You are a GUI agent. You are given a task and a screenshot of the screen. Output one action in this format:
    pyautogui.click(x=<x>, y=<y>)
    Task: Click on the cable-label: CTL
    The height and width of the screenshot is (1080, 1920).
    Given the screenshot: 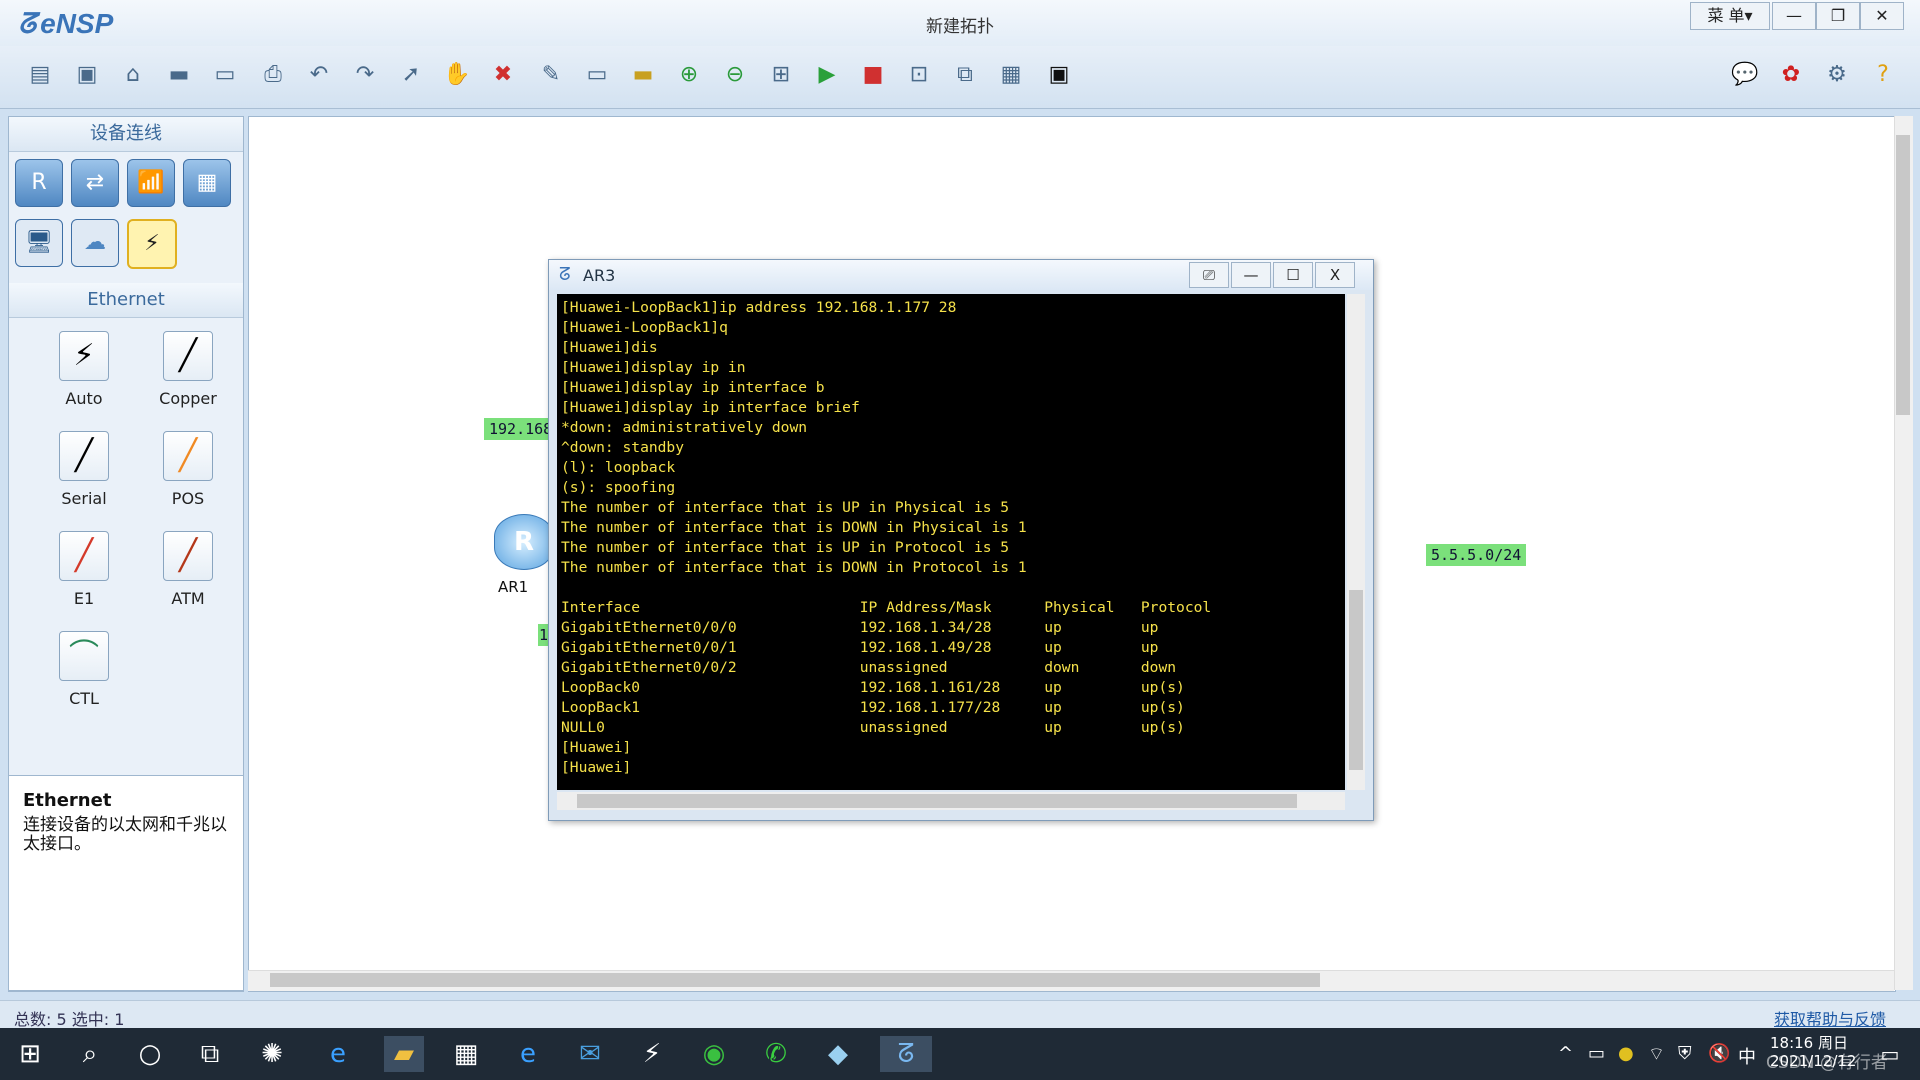 What is the action you would take?
    pyautogui.click(x=84, y=698)
    